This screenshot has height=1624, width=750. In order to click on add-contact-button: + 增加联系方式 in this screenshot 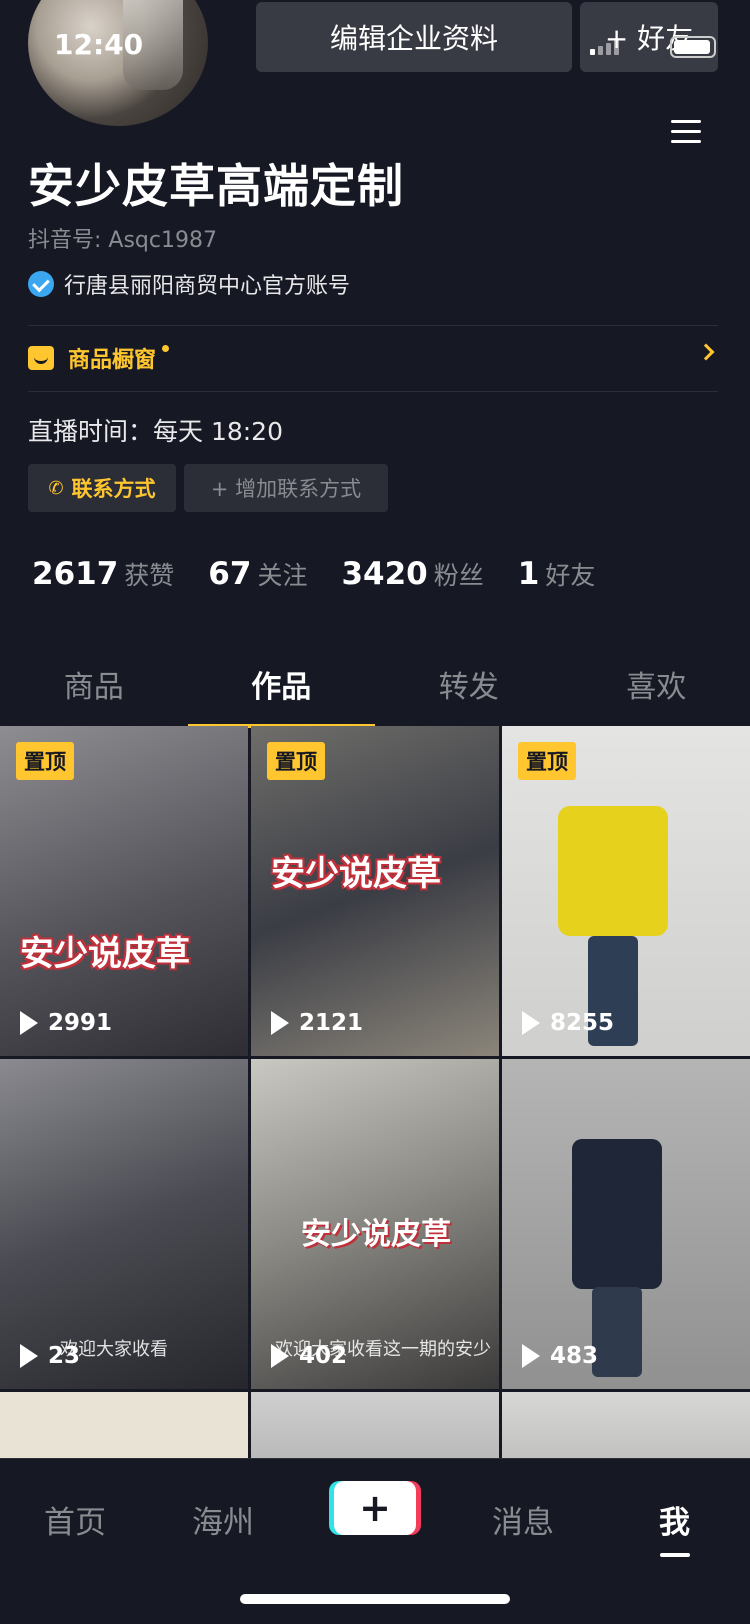, I will do `click(286, 488)`.